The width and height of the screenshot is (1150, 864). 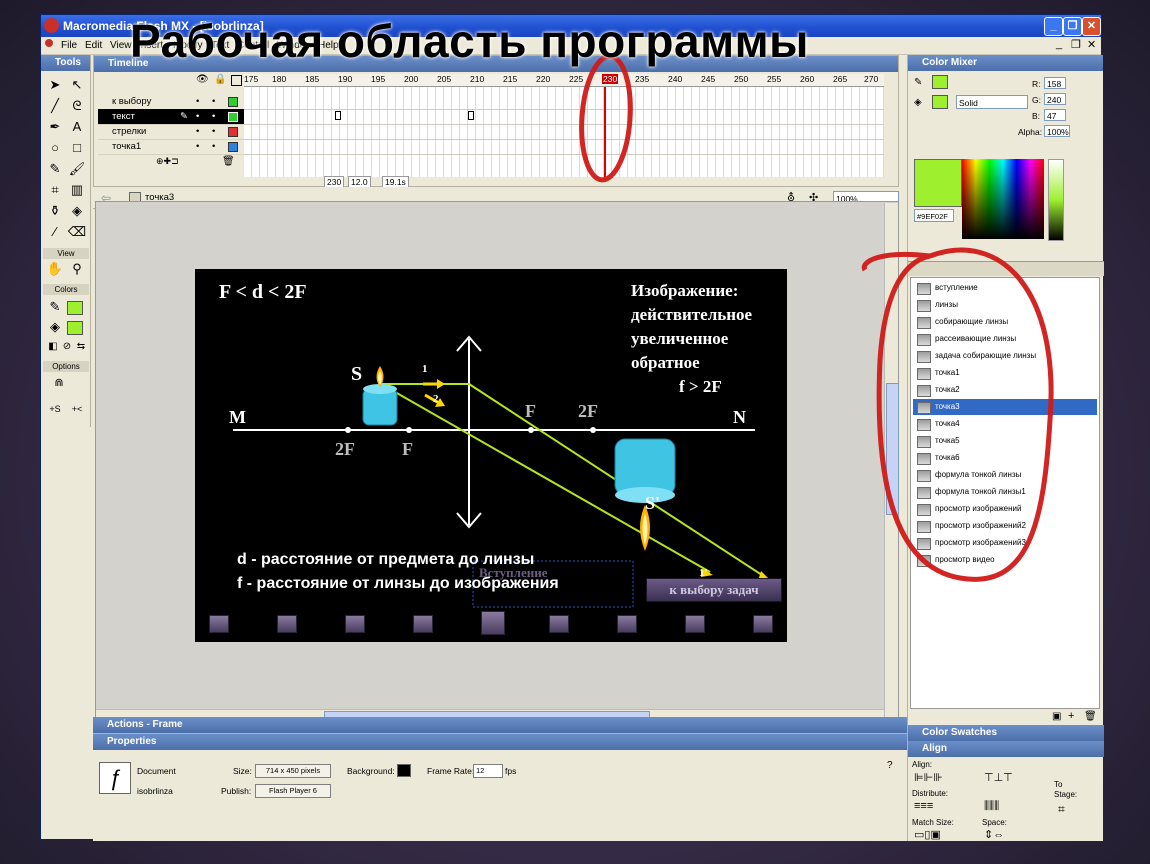 I want to click on slide-title: Рабочая область программы, so click(x=469, y=41).